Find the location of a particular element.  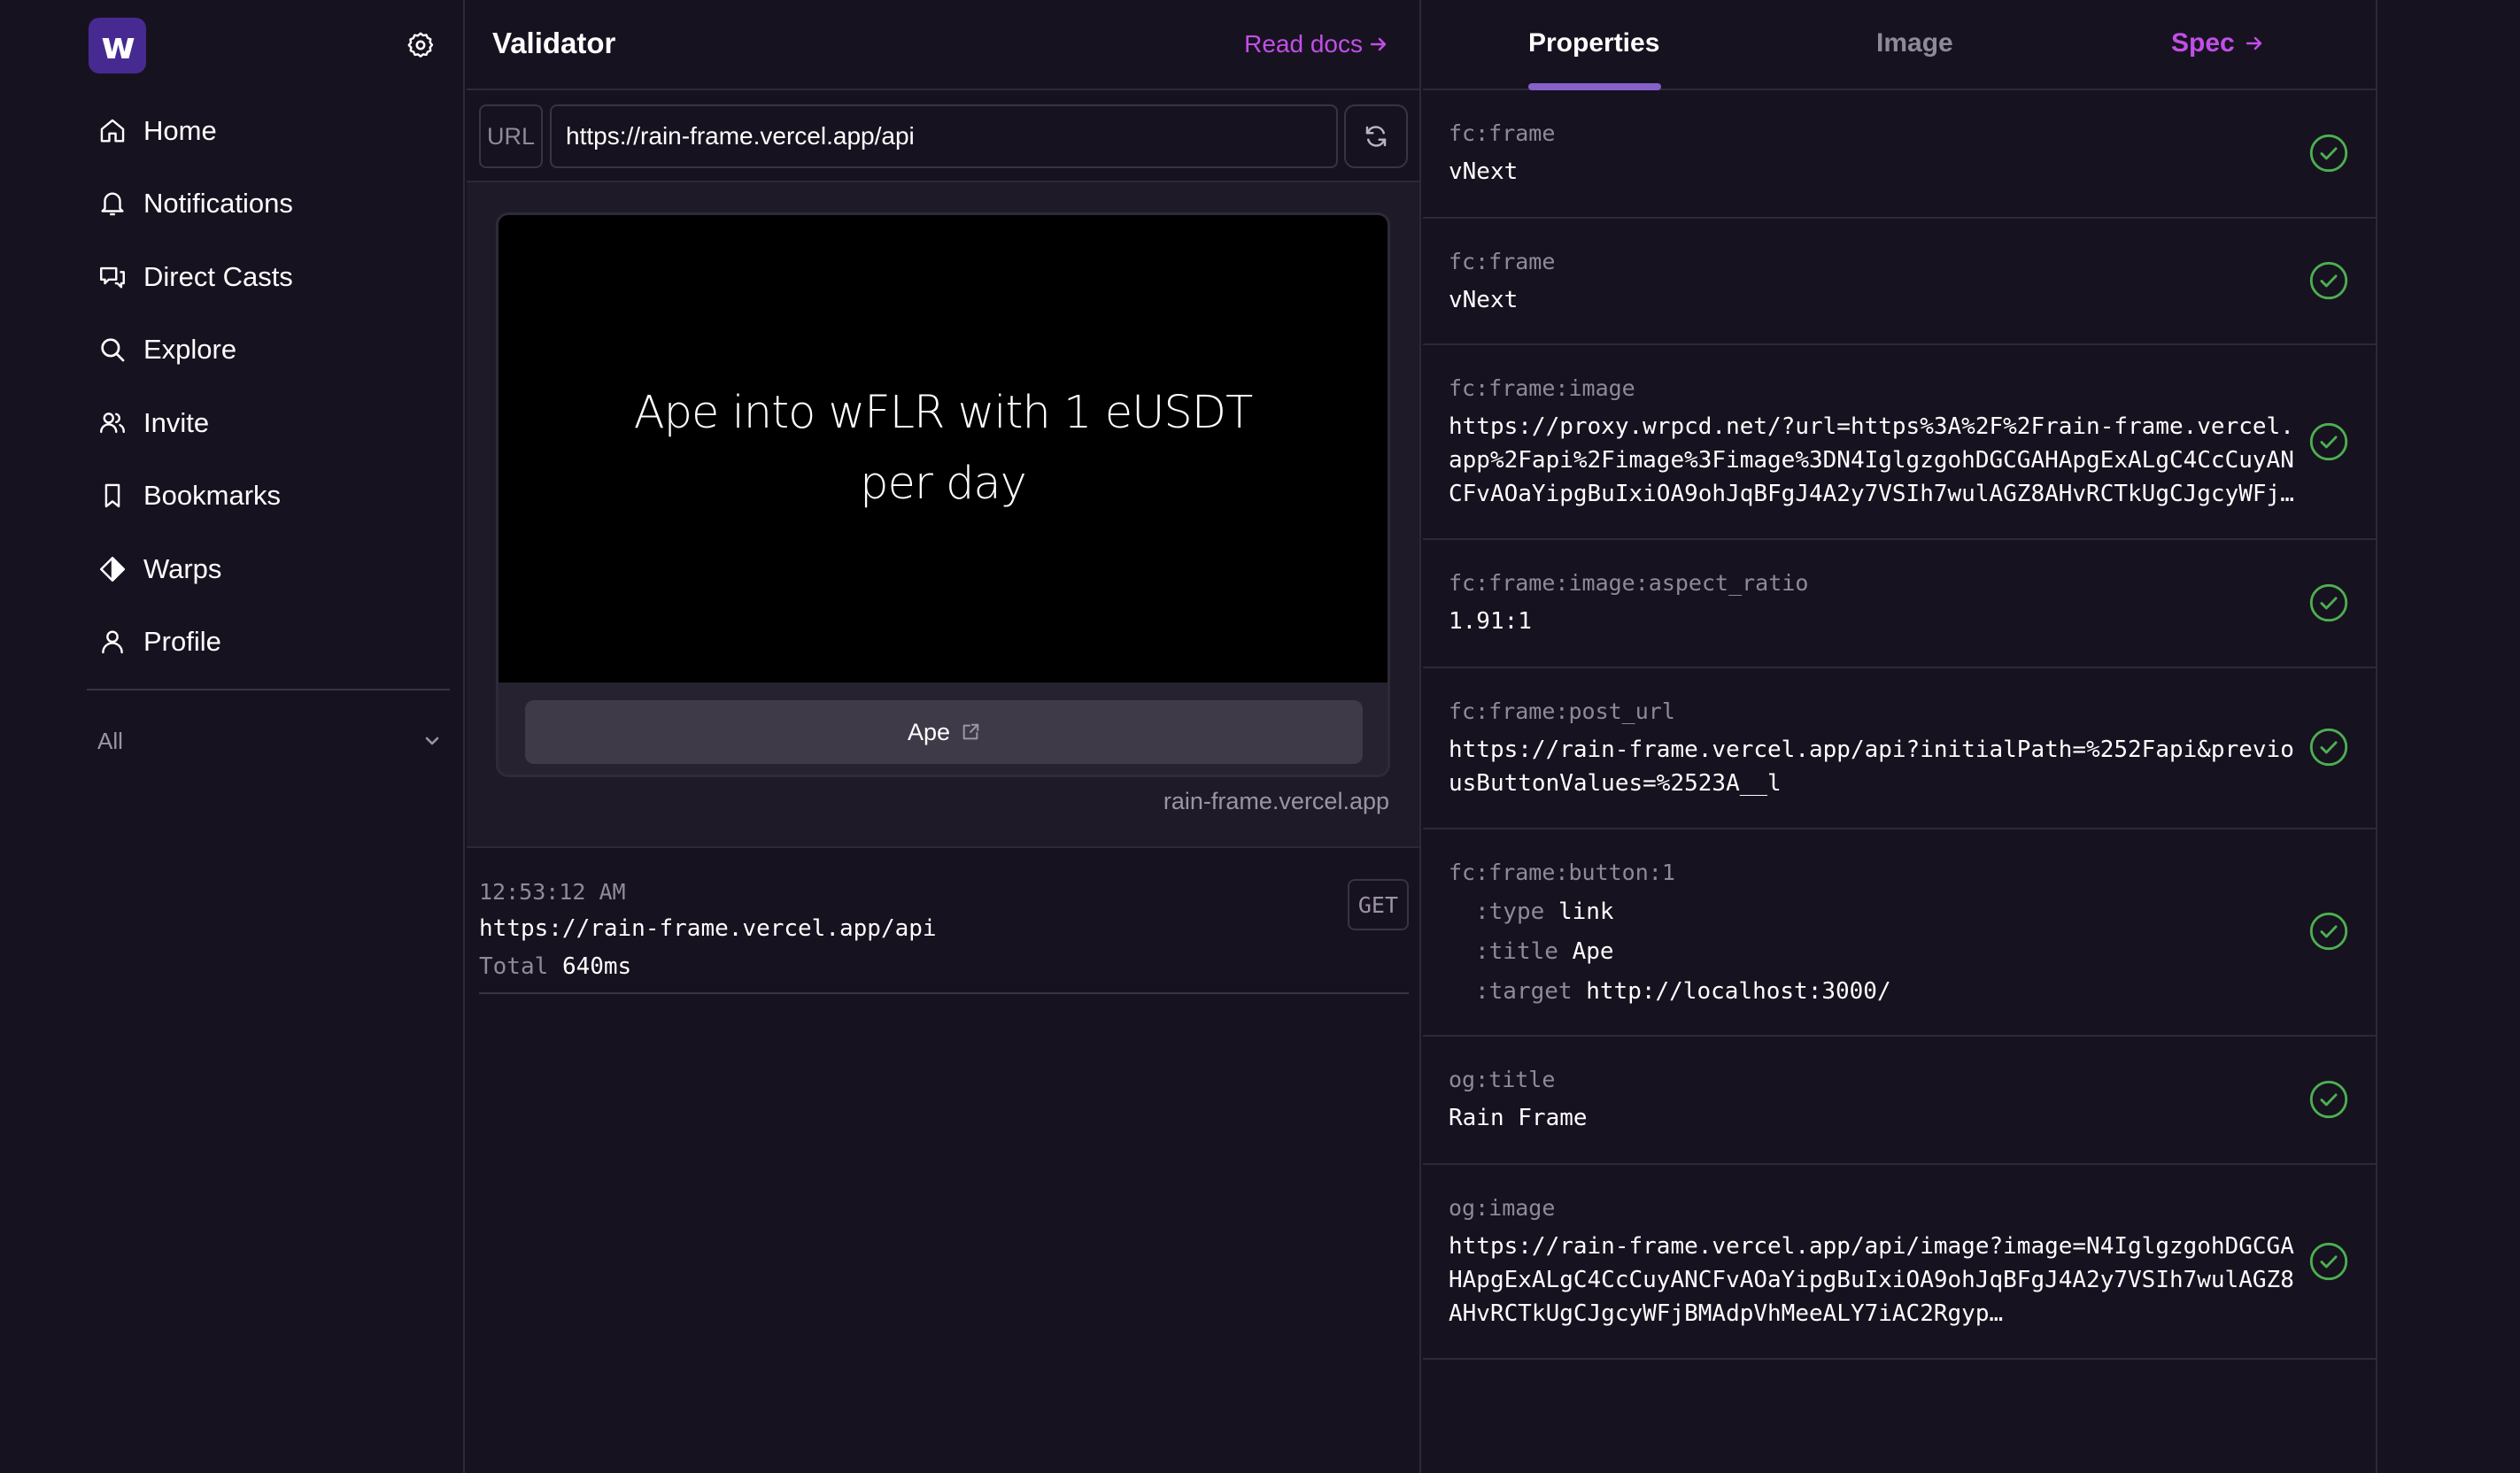

sidebar-item-bookmarks: Bookmarks is located at coordinates (189, 495).